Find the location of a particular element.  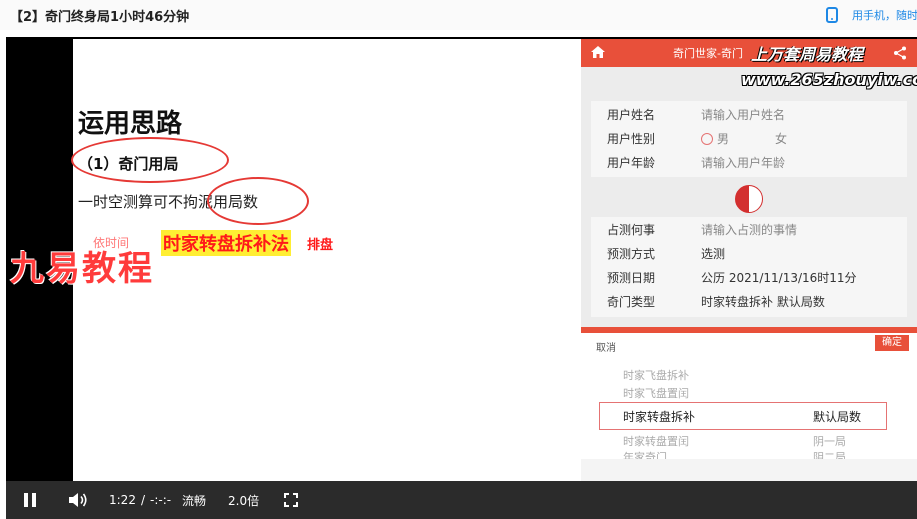

form-value: 男 is located at coordinates (723, 138).